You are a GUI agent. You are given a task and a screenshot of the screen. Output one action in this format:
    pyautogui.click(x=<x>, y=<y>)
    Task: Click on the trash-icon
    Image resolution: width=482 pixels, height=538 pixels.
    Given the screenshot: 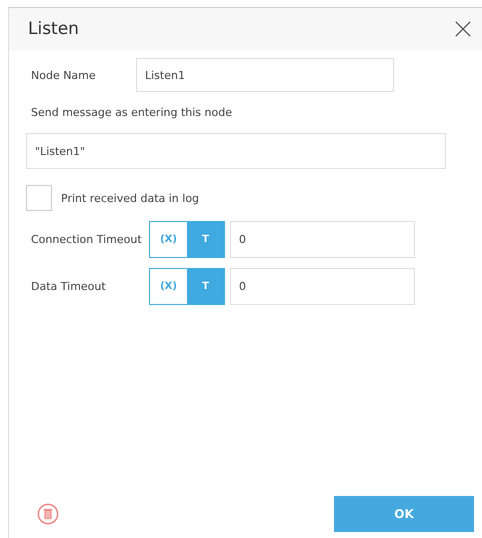 What is the action you would take?
    pyautogui.click(x=48, y=514)
    